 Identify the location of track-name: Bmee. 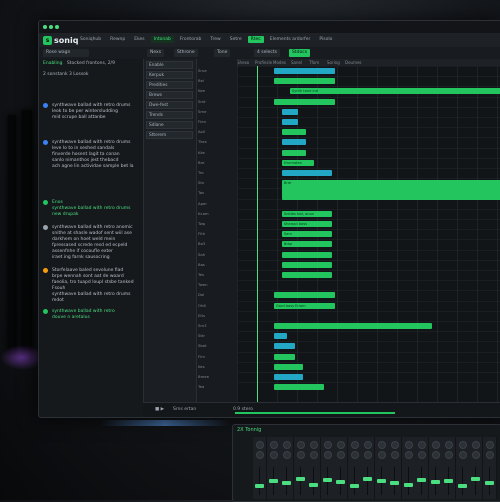
(203, 376).